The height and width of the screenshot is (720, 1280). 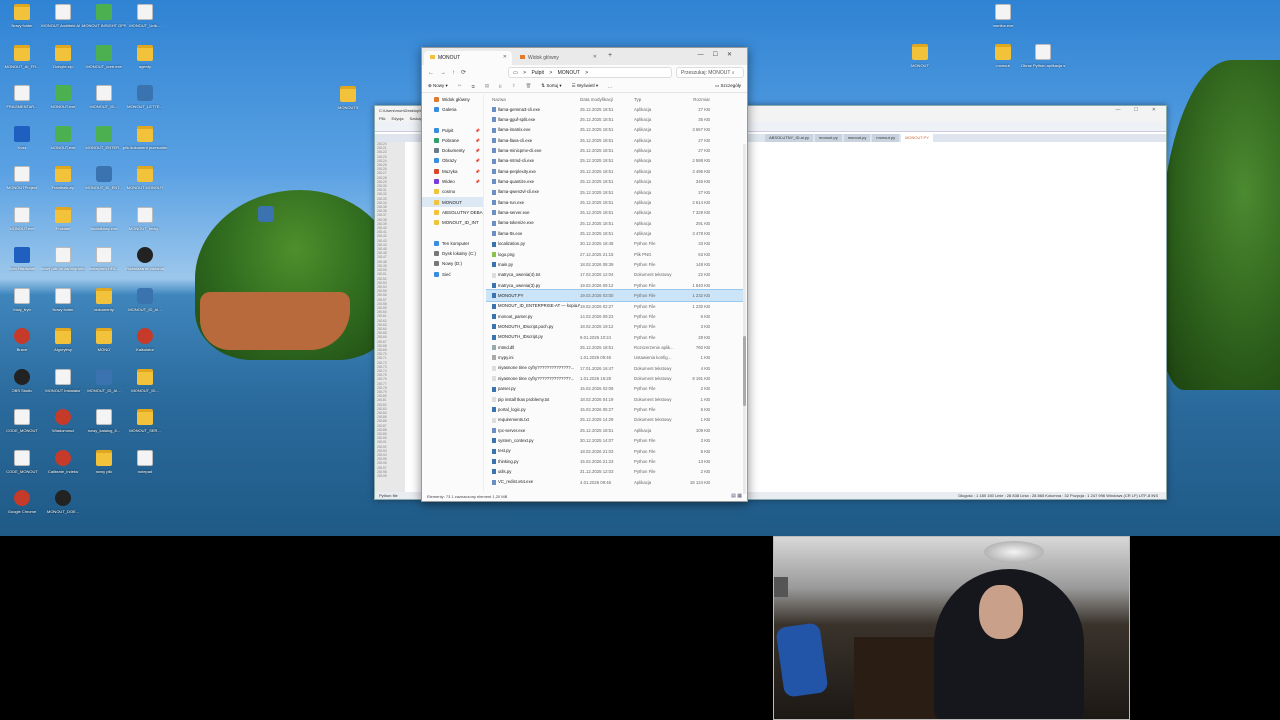 I want to click on sidebar-item: Dysk lokalny (C:), so click(x=452, y=253).